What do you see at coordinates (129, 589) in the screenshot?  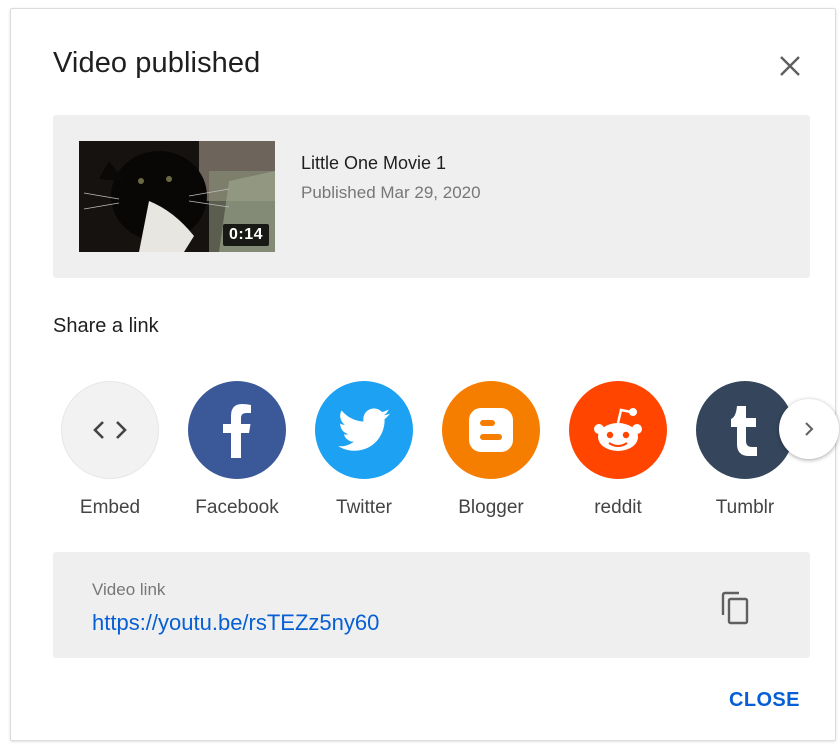 I see `video-link-label: Video link` at bounding box center [129, 589].